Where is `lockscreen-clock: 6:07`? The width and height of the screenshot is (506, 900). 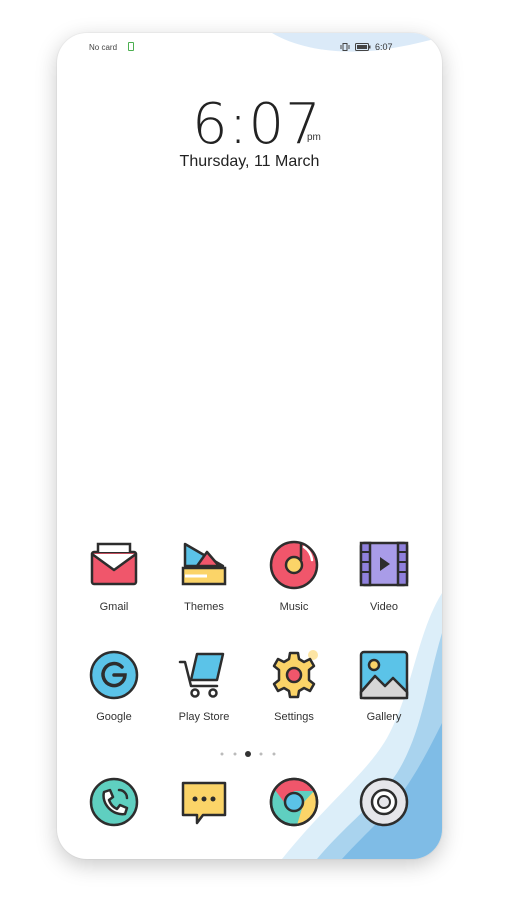
lockscreen-clock: 6:07 is located at coordinates (257, 125).